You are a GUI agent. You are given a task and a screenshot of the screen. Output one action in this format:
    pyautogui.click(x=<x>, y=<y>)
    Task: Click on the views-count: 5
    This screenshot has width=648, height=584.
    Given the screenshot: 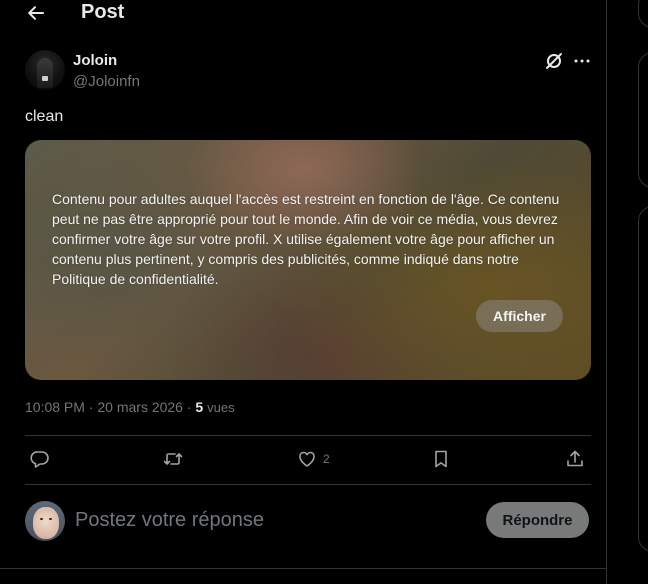 What is the action you would take?
    pyautogui.click(x=199, y=407)
    